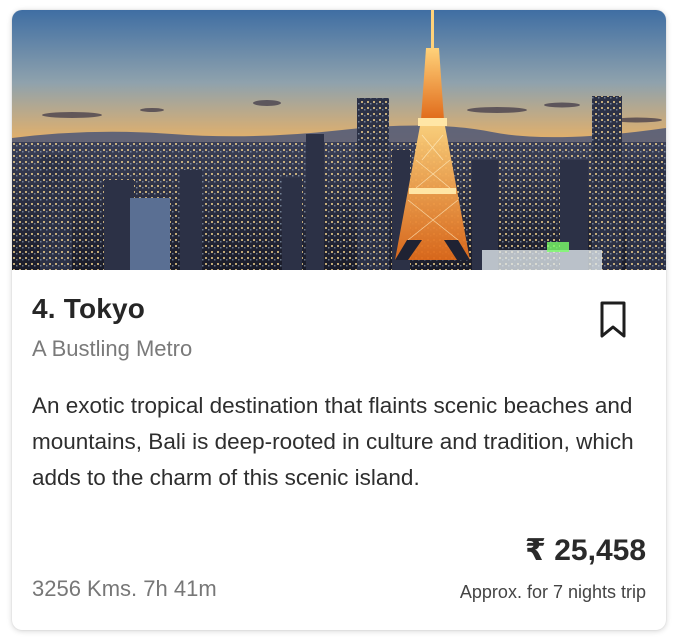  I want to click on price-note: Approx. for 7 nights trip, so click(552, 592).